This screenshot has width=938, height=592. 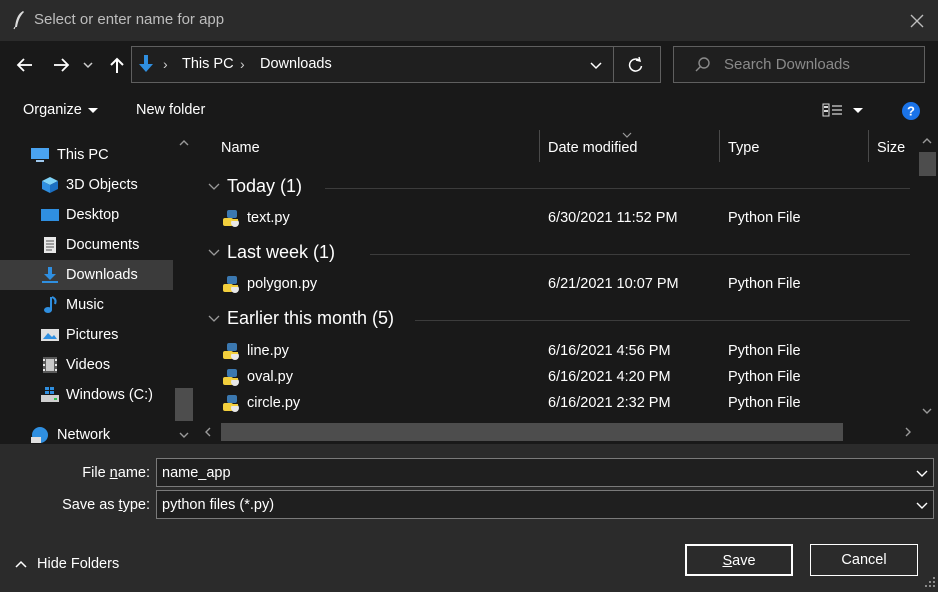 I want to click on sidebar-item-this-pc: This PC, so click(x=86, y=155).